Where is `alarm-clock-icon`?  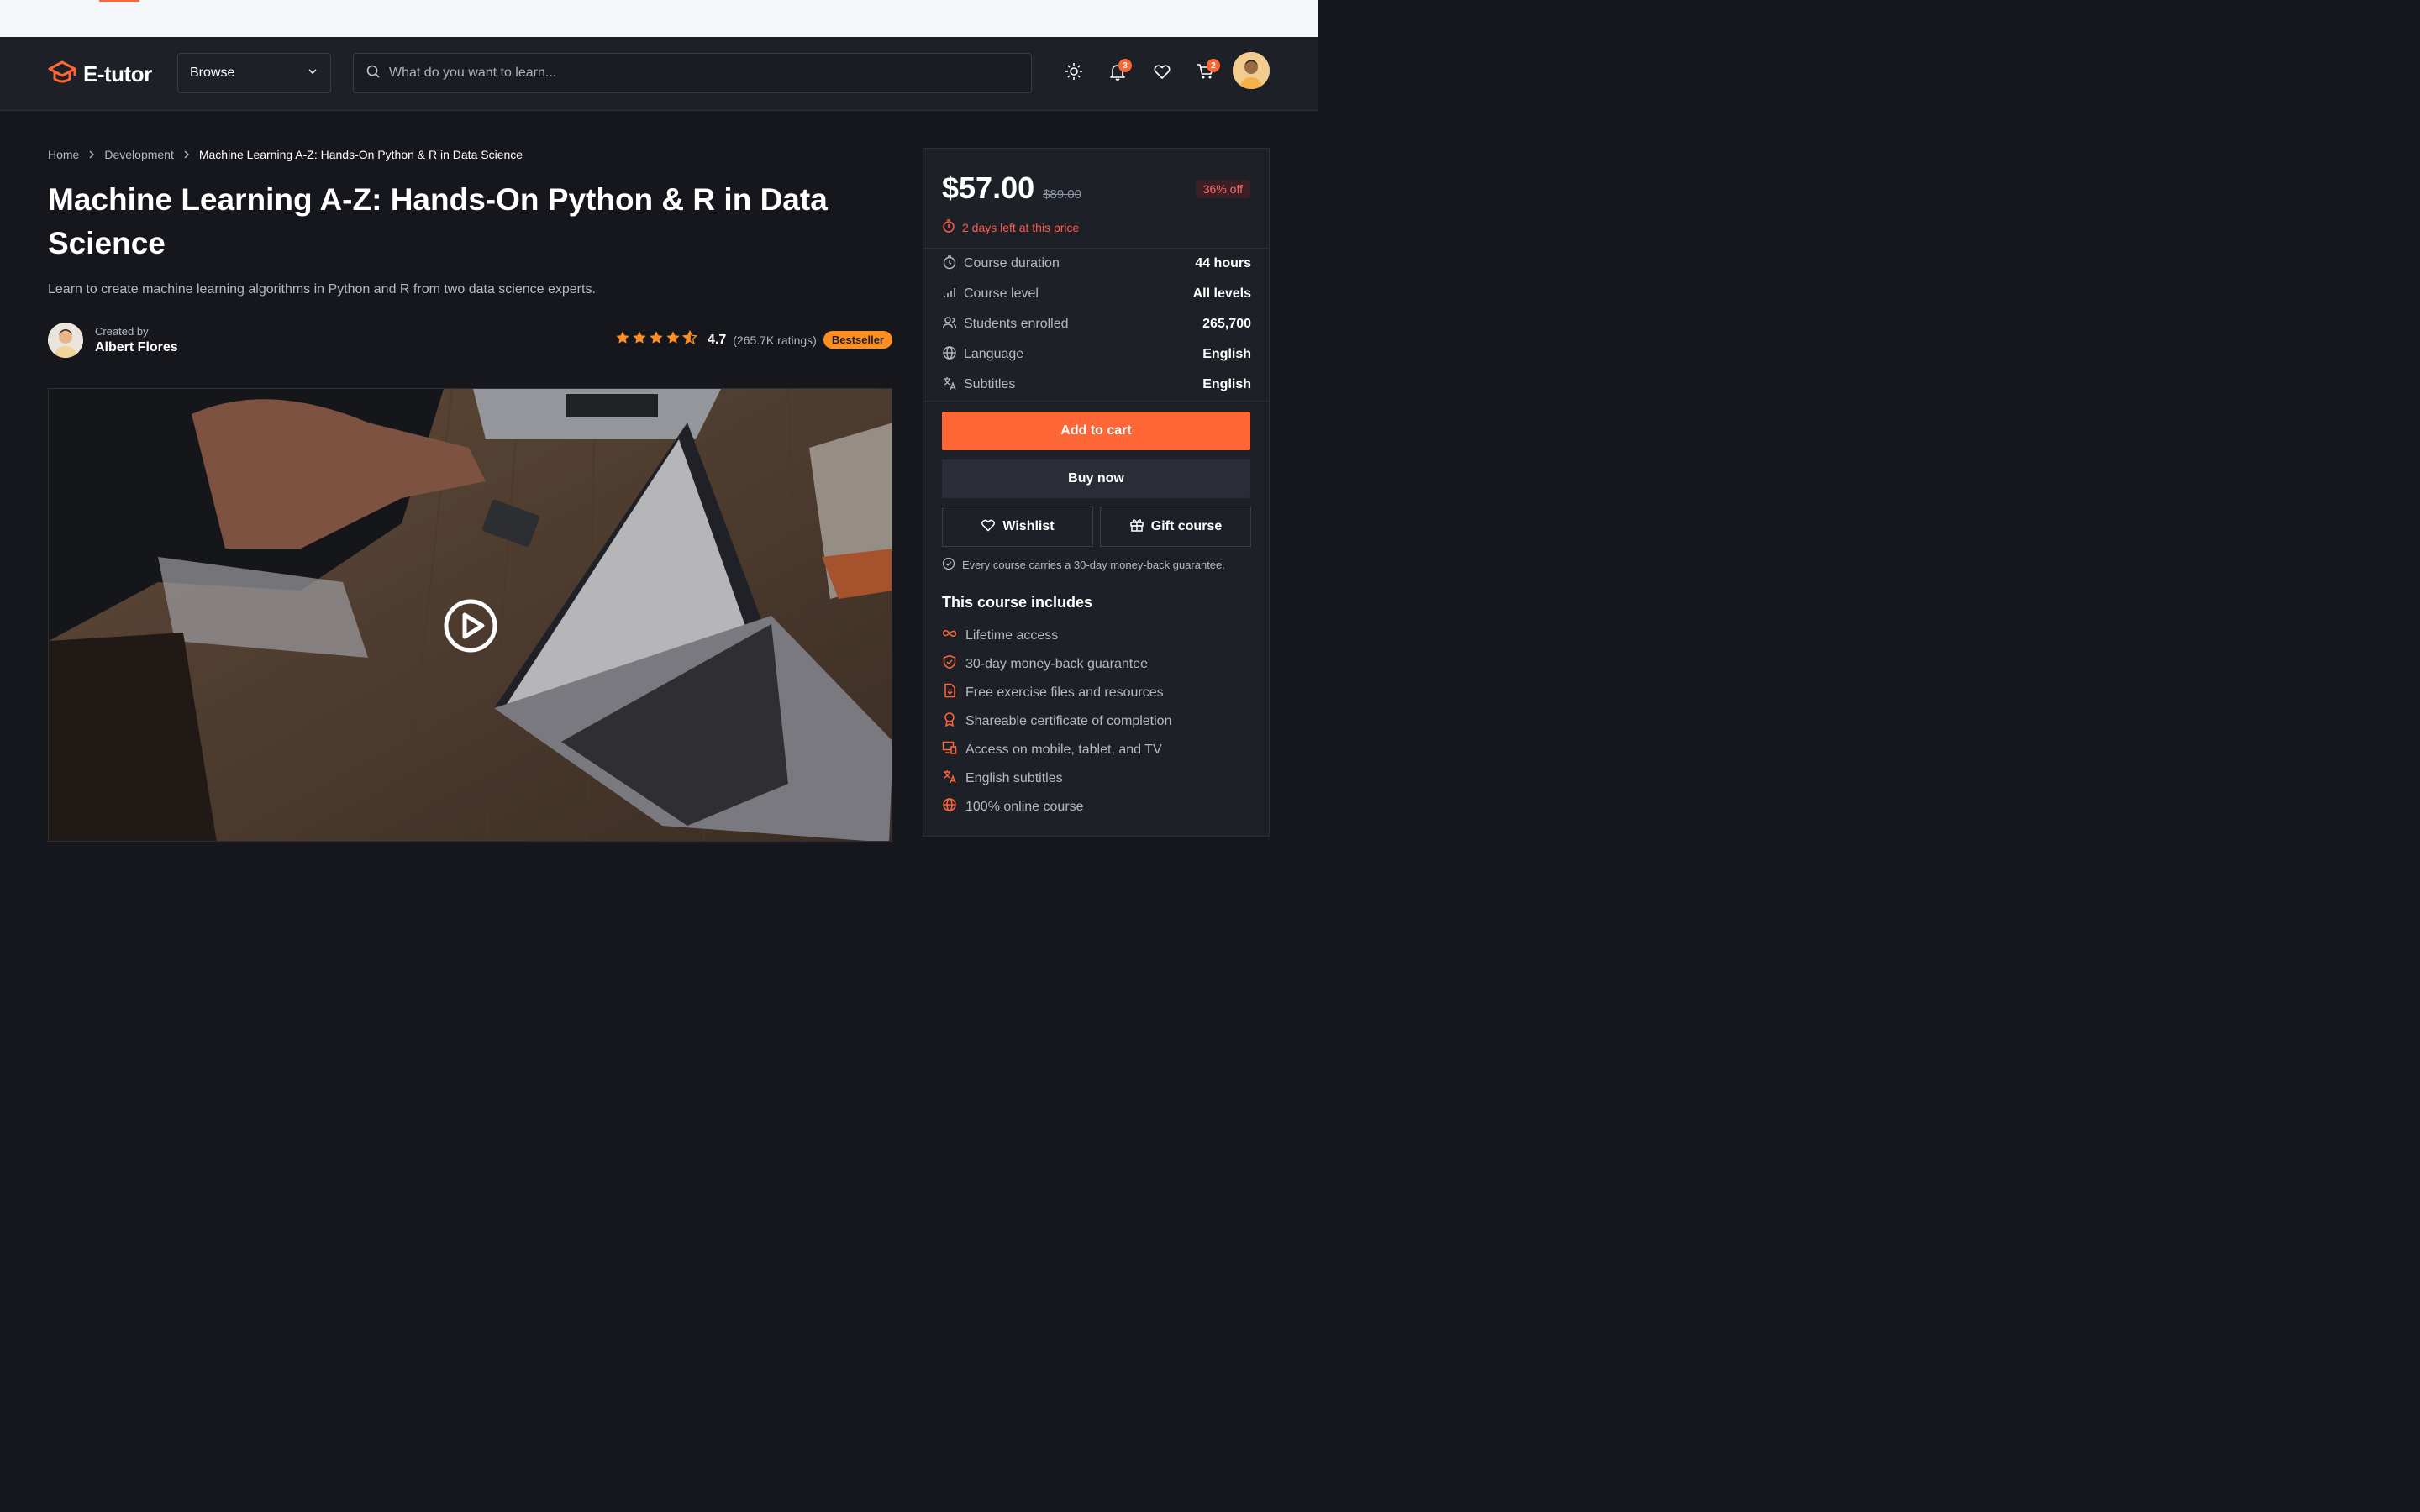
alarm-clock-icon is located at coordinates (948, 227).